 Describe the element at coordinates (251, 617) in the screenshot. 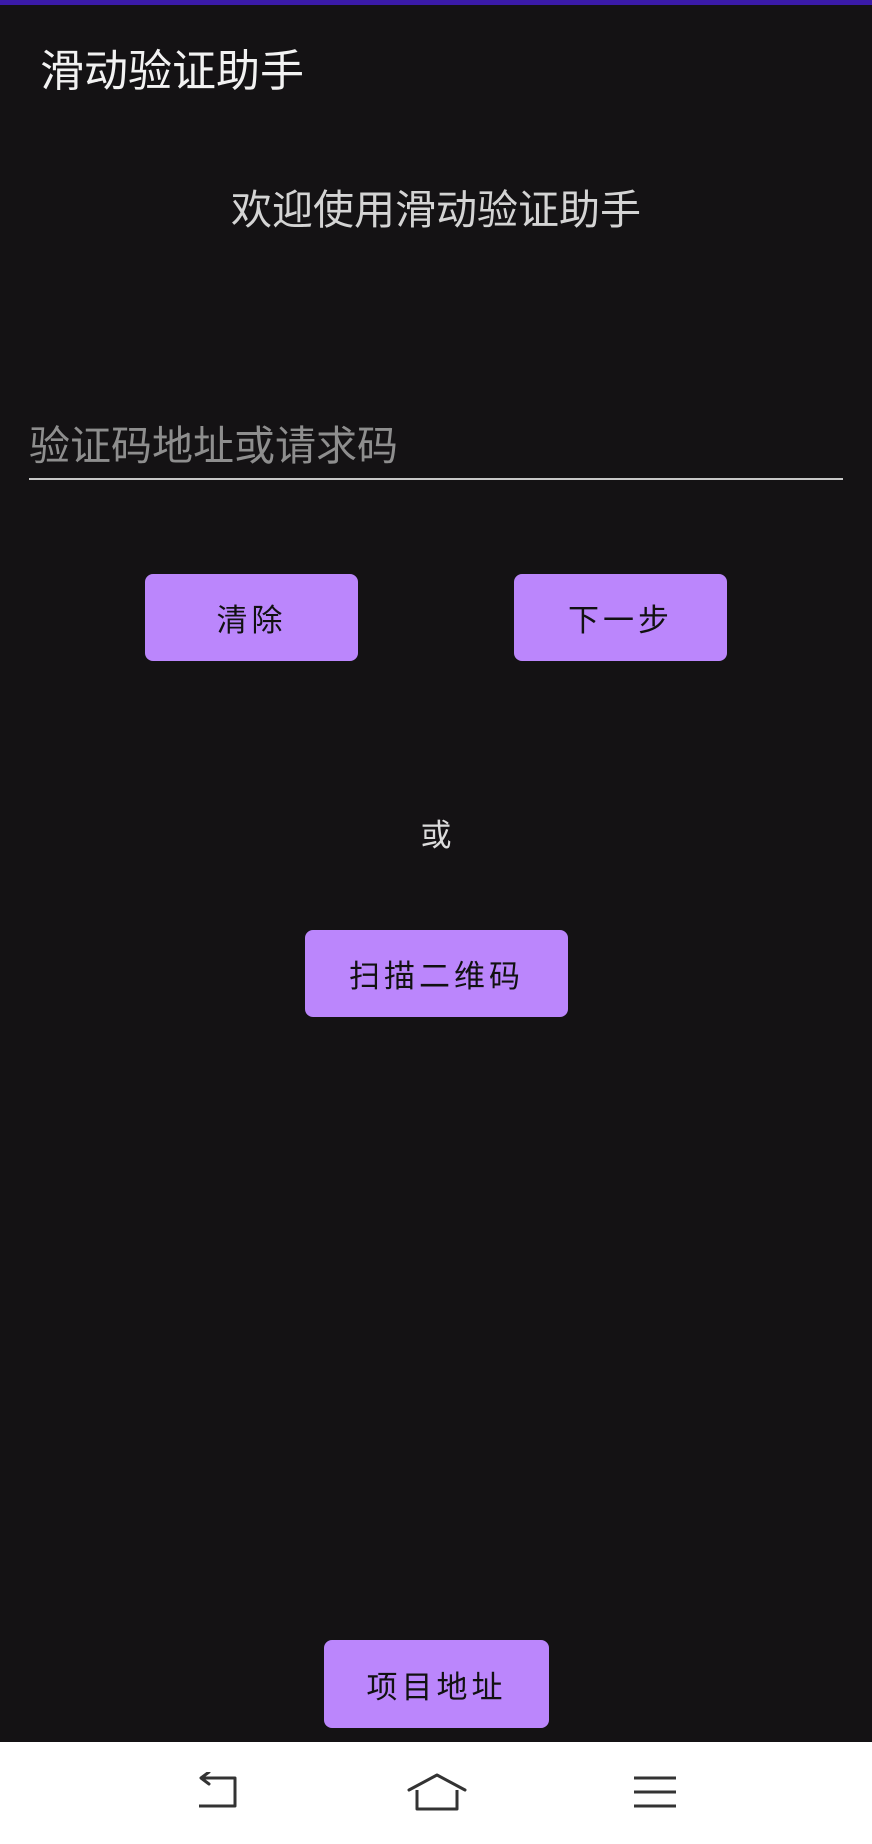

I see `clear-button: 清除` at that location.